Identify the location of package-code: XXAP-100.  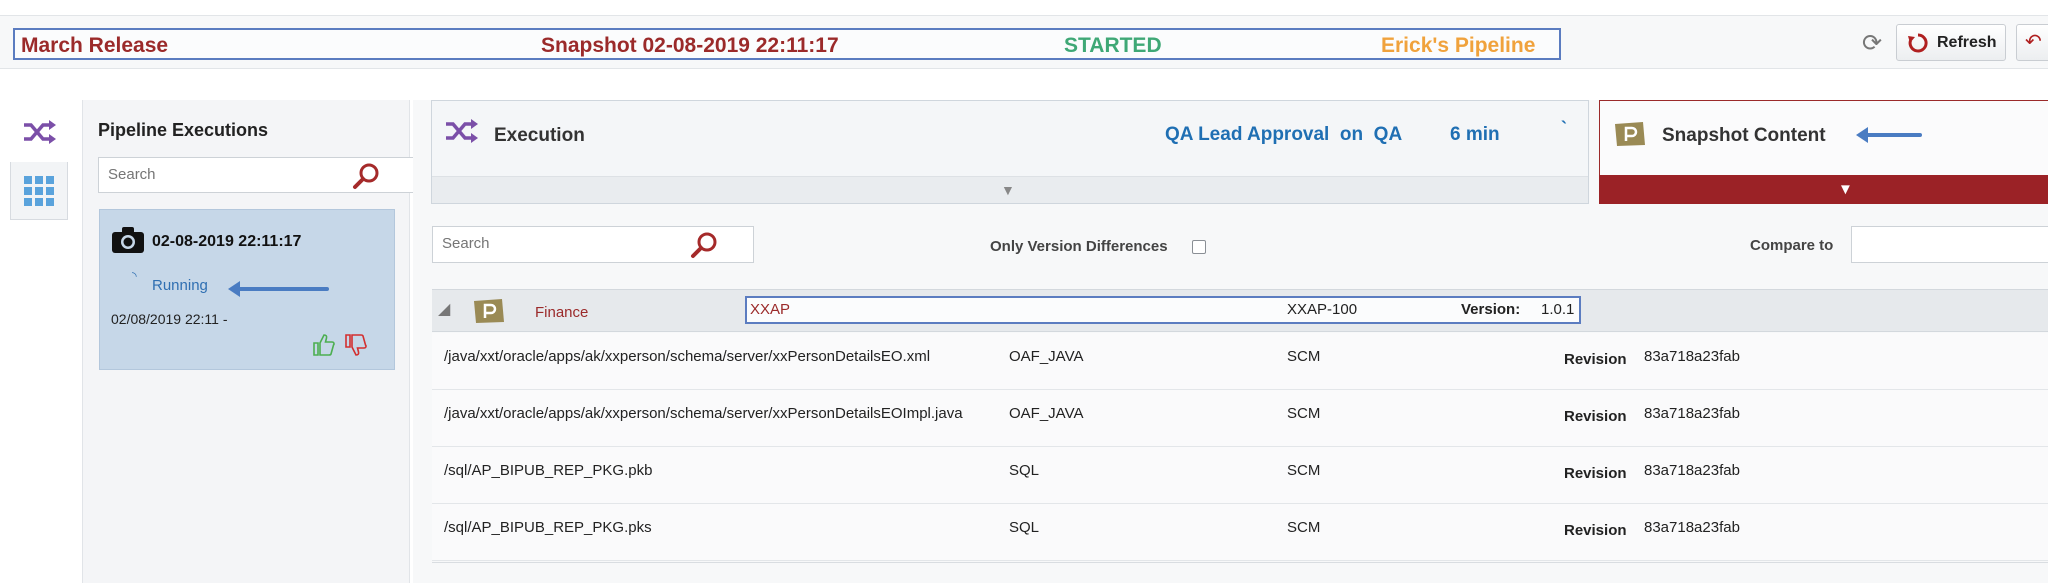
(1322, 309).